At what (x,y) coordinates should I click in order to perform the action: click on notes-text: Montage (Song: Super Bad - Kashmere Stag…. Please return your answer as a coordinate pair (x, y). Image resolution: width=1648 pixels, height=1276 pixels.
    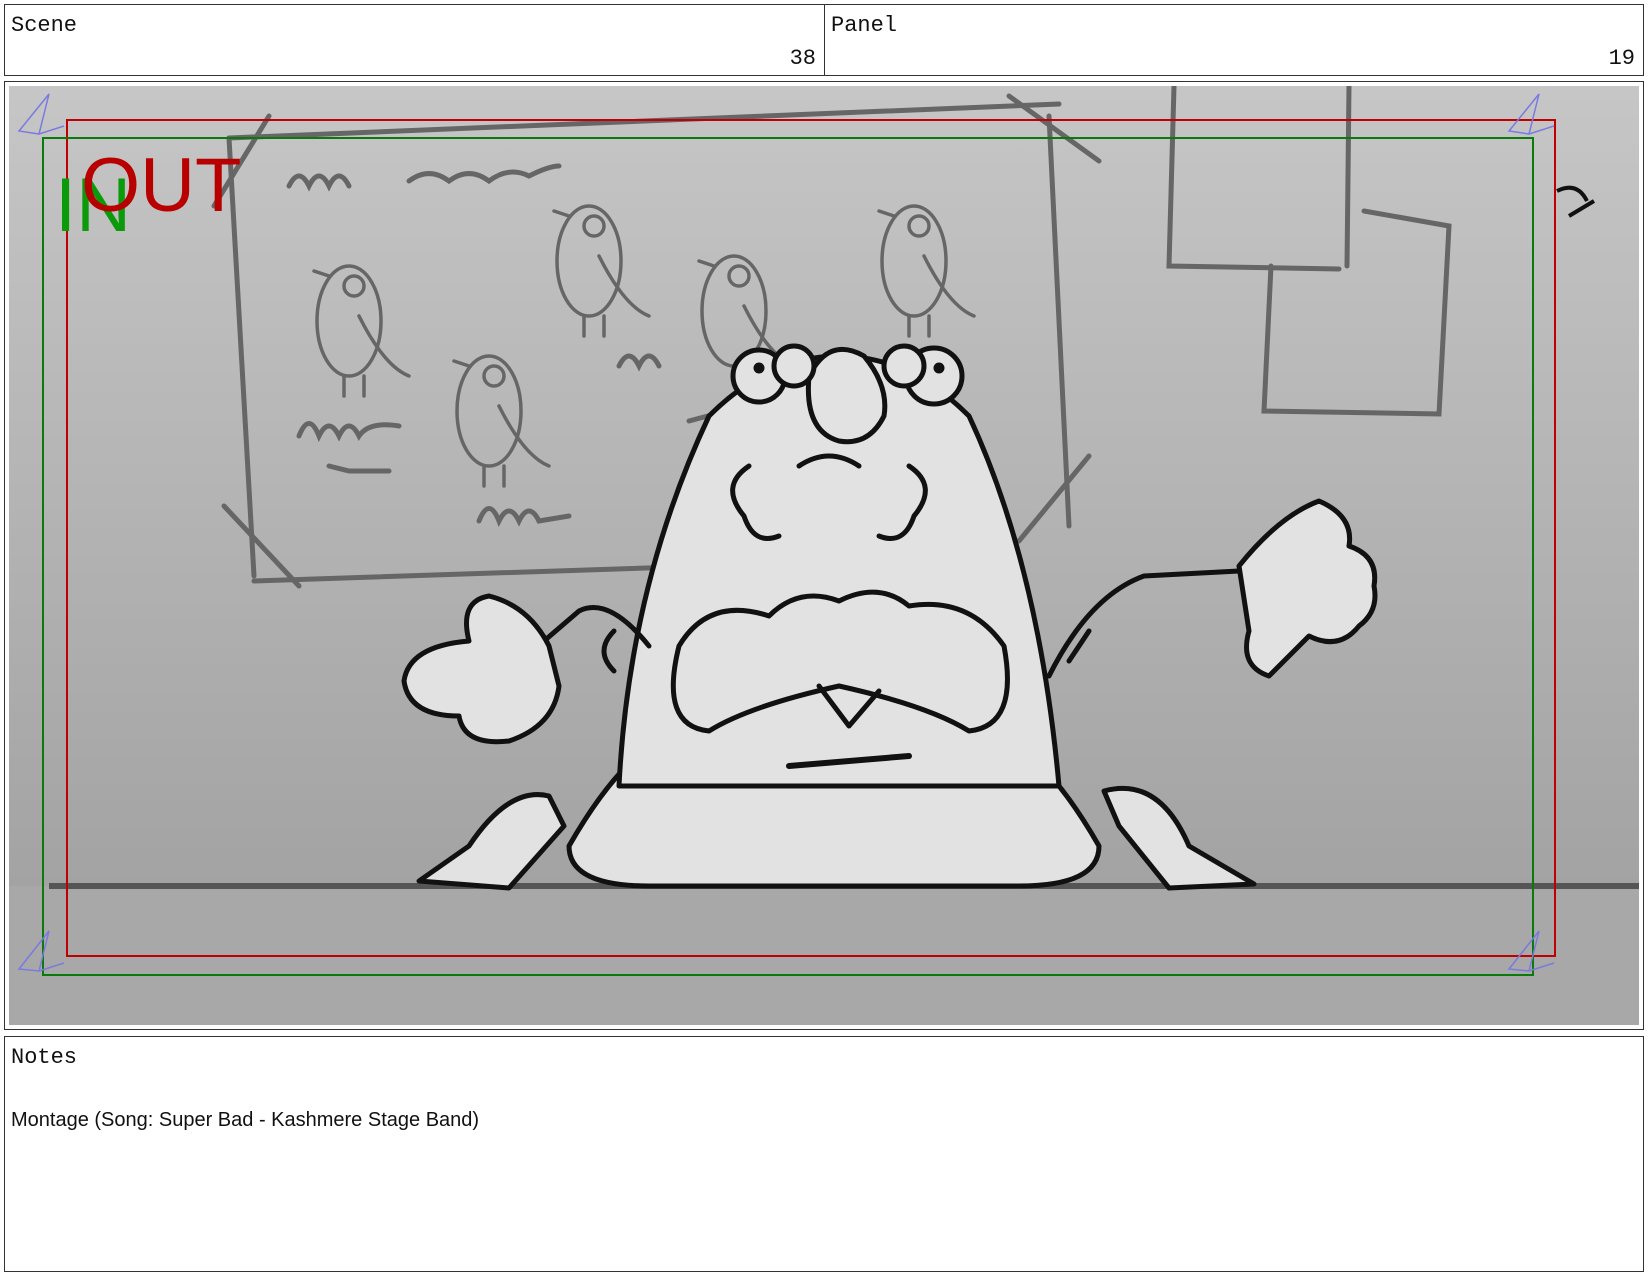
    Looking at the image, I should click on (245, 1120).